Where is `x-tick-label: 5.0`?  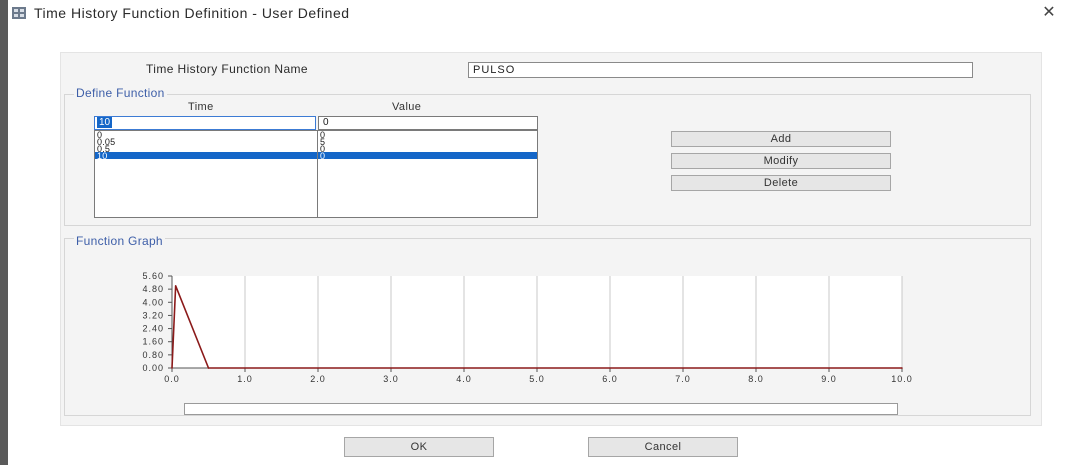 x-tick-label: 5.0 is located at coordinates (537, 378).